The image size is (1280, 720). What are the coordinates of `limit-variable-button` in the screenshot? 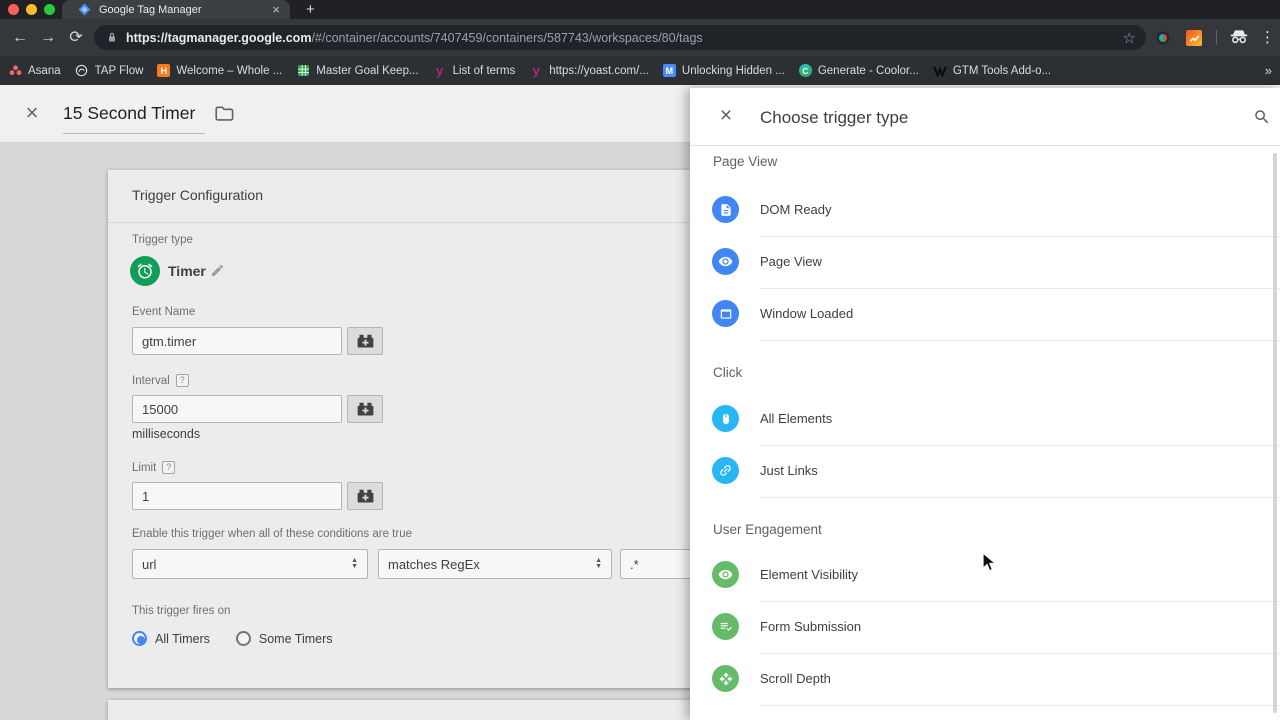 It's located at (365, 496).